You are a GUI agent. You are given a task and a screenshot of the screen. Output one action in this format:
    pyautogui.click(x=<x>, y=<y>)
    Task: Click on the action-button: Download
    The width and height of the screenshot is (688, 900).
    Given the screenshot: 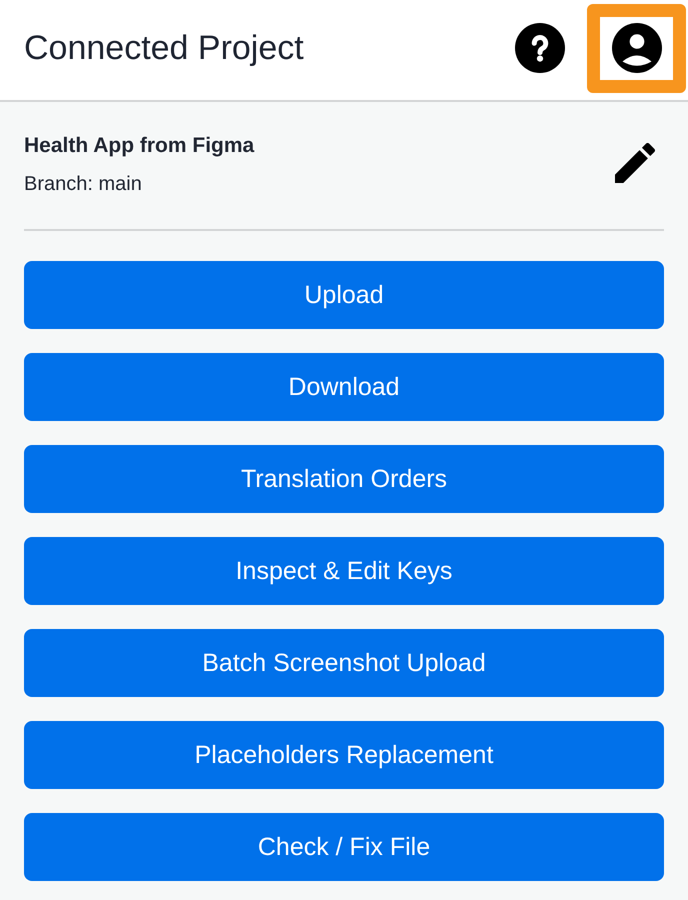 What is the action you would take?
    pyautogui.click(x=344, y=387)
    